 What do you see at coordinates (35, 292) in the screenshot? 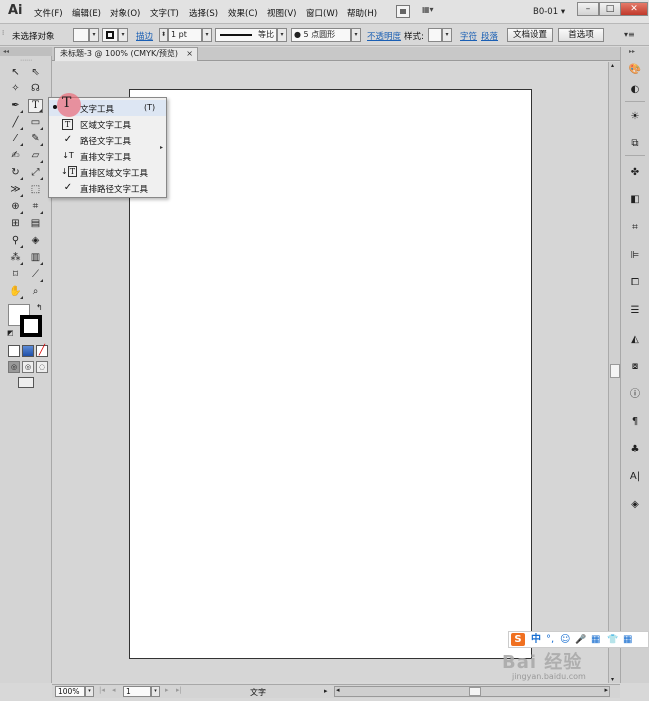
I see `zoom-tool-icon: ⌕` at bounding box center [35, 292].